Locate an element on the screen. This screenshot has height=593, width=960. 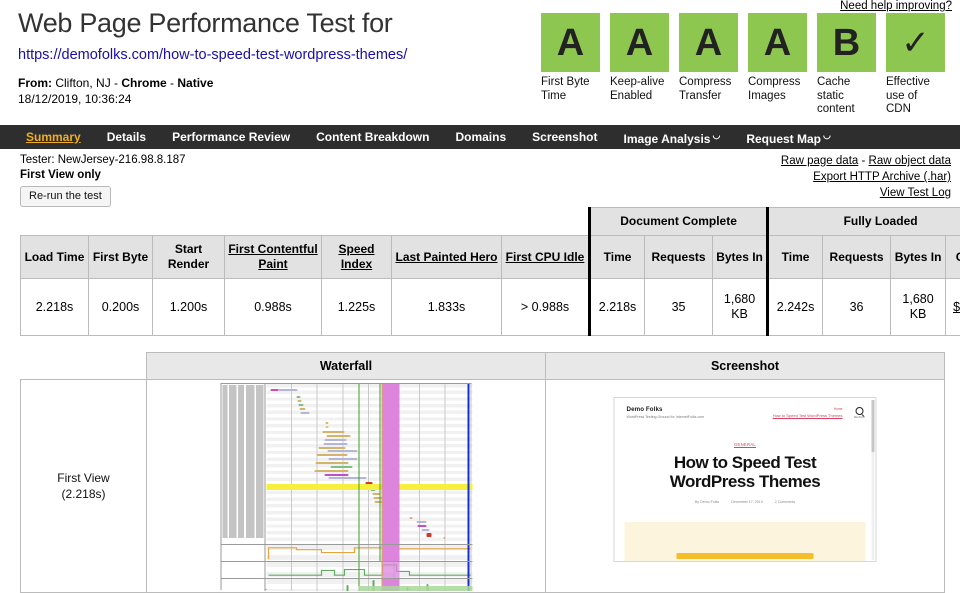
raw-page-data-link: Raw page data is located at coordinates (819, 161).